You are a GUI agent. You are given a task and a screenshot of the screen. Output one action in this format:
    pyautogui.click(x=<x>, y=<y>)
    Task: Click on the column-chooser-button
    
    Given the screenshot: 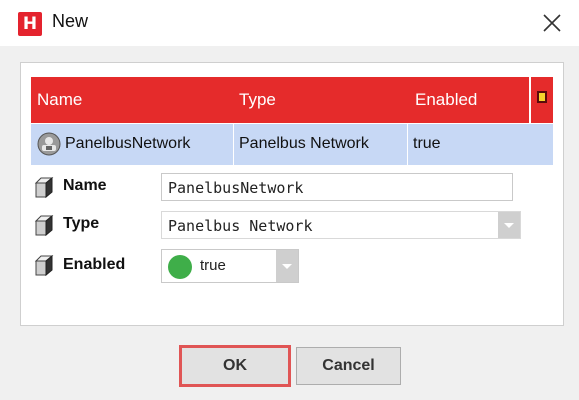 What is the action you would take?
    pyautogui.click(x=541, y=100)
    